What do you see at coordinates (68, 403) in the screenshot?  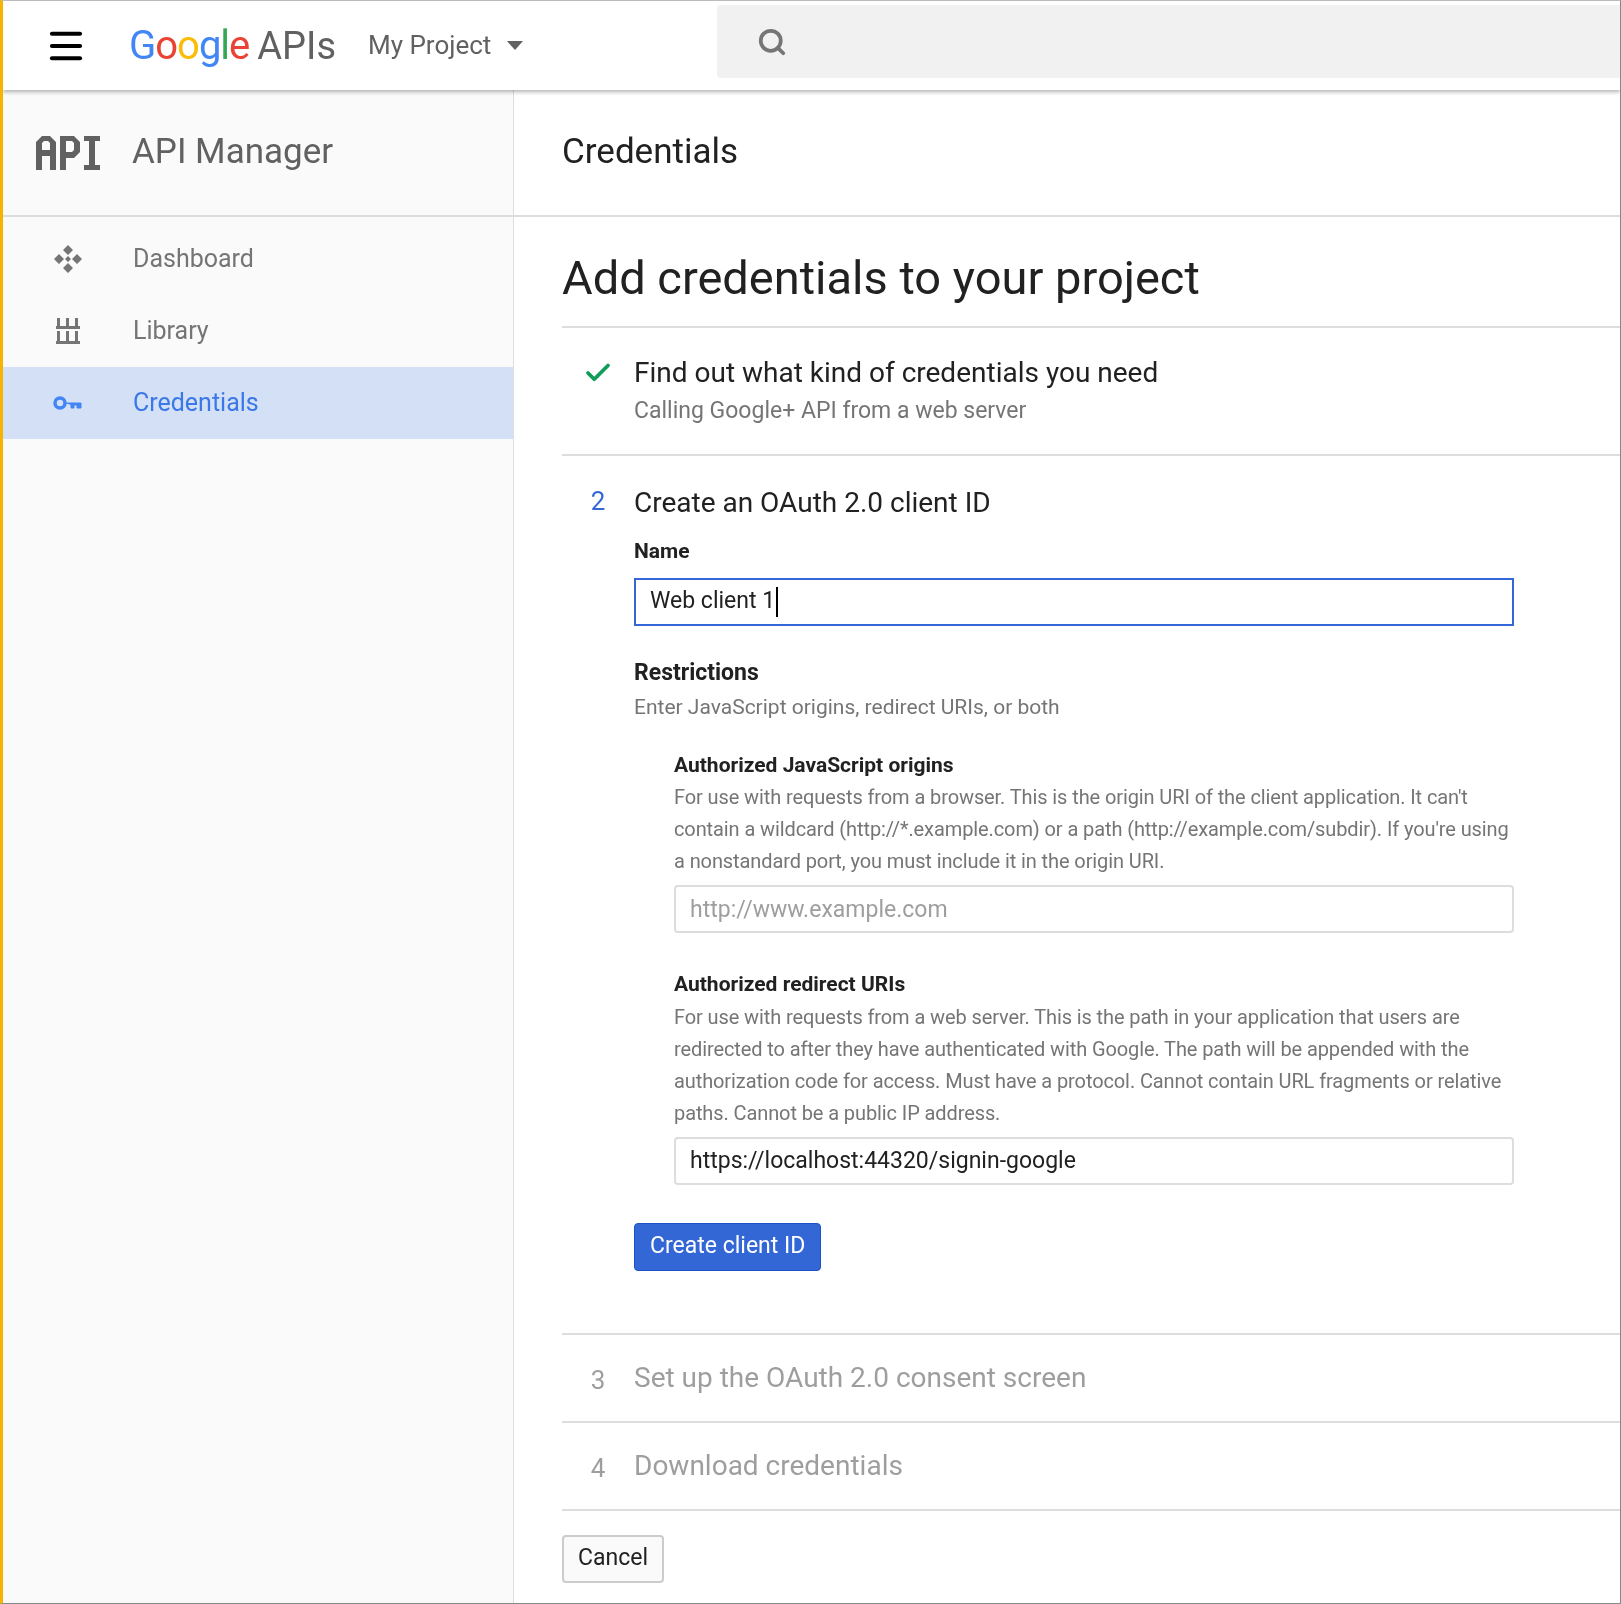 I see `key-icon` at bounding box center [68, 403].